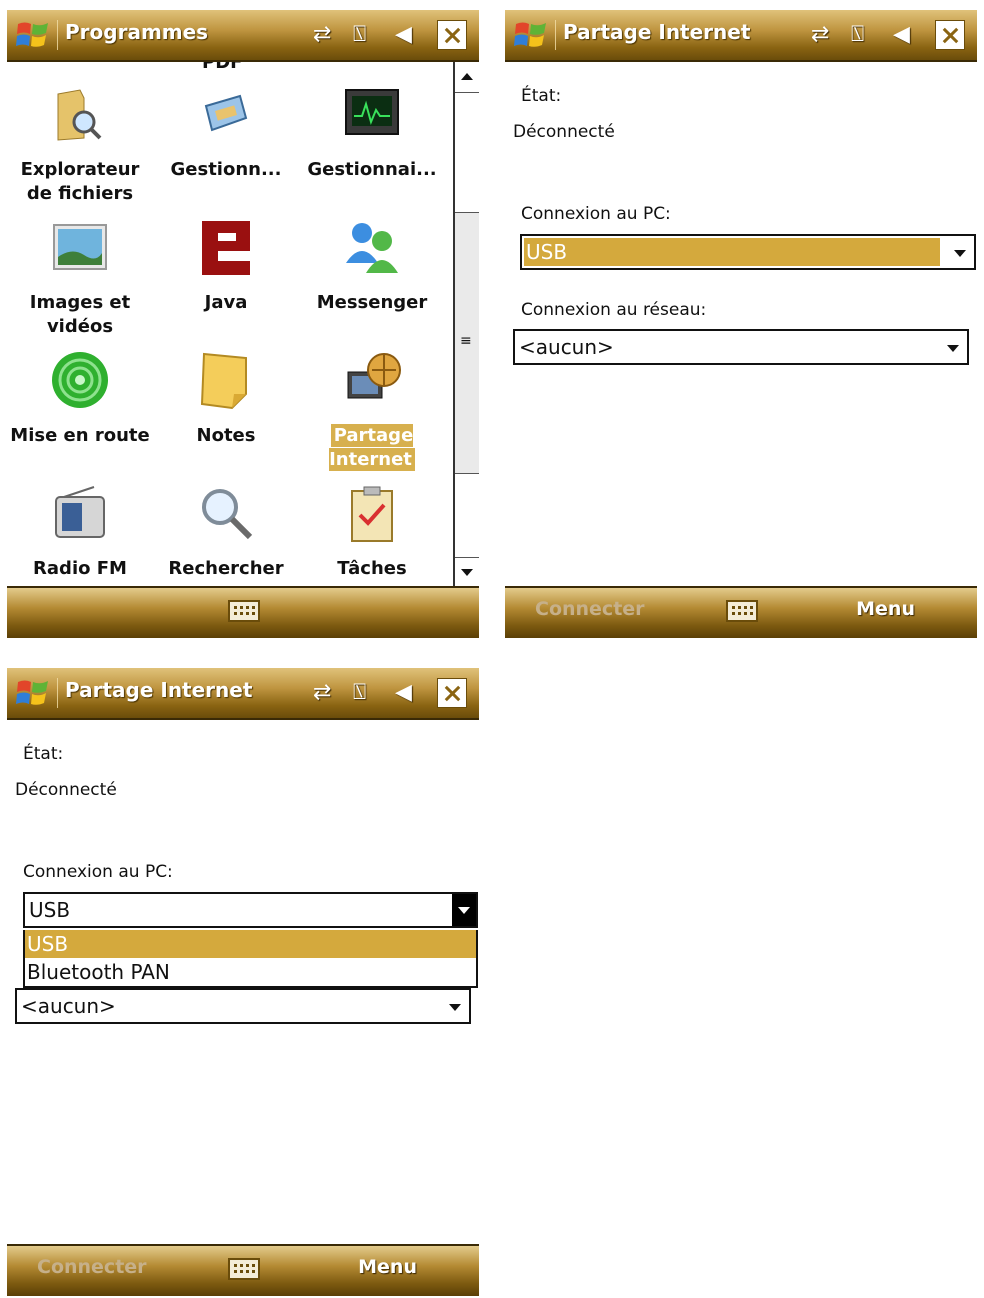 The height and width of the screenshot is (1298, 984). I want to click on pc-connection-options: USB Bluetooth PAN, so click(250, 959).